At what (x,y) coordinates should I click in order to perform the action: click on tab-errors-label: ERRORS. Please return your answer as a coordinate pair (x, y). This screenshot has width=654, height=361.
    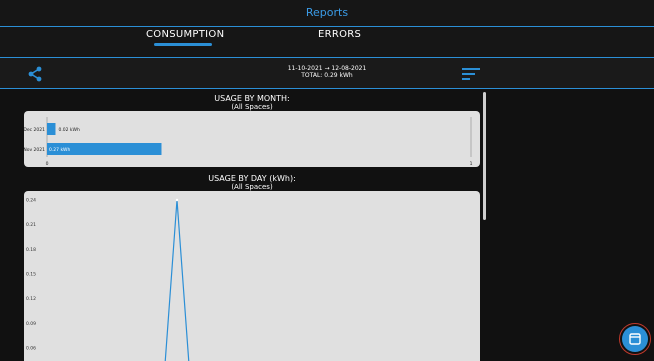
    Looking at the image, I should click on (340, 34).